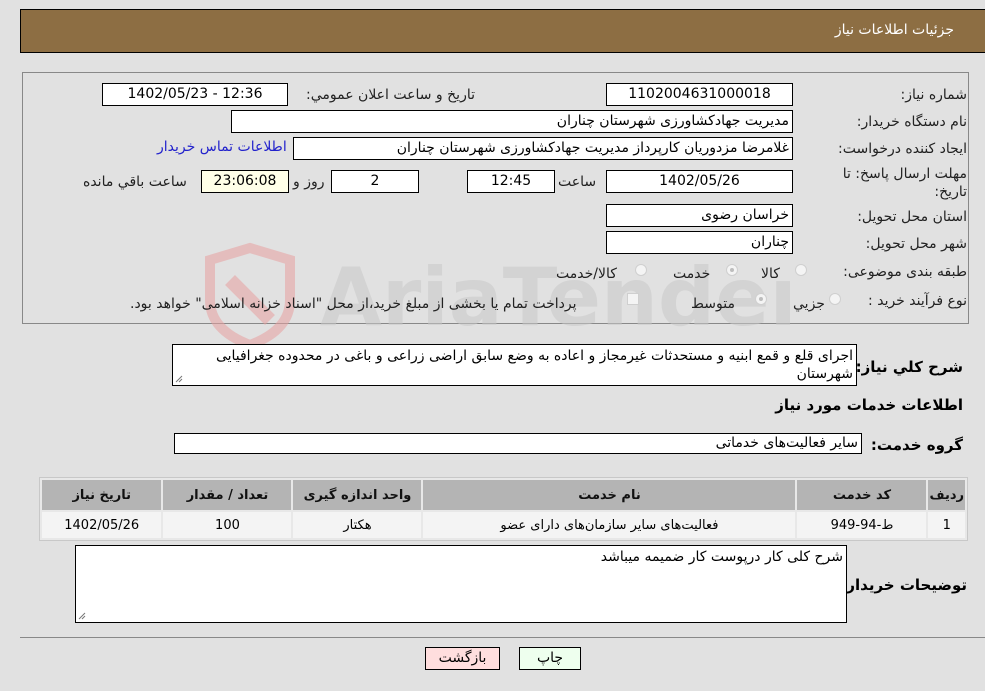  Describe the element at coordinates (135, 182) in the screenshot. I see `time-remaining-label: ساعت باقي مانده` at that location.